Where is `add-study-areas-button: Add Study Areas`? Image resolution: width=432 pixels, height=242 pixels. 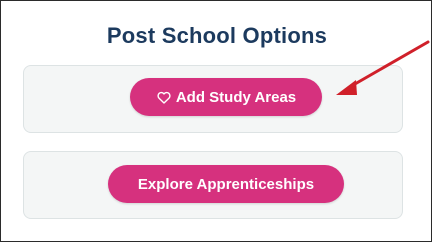 add-study-areas-button: Add Study Areas is located at coordinates (226, 97).